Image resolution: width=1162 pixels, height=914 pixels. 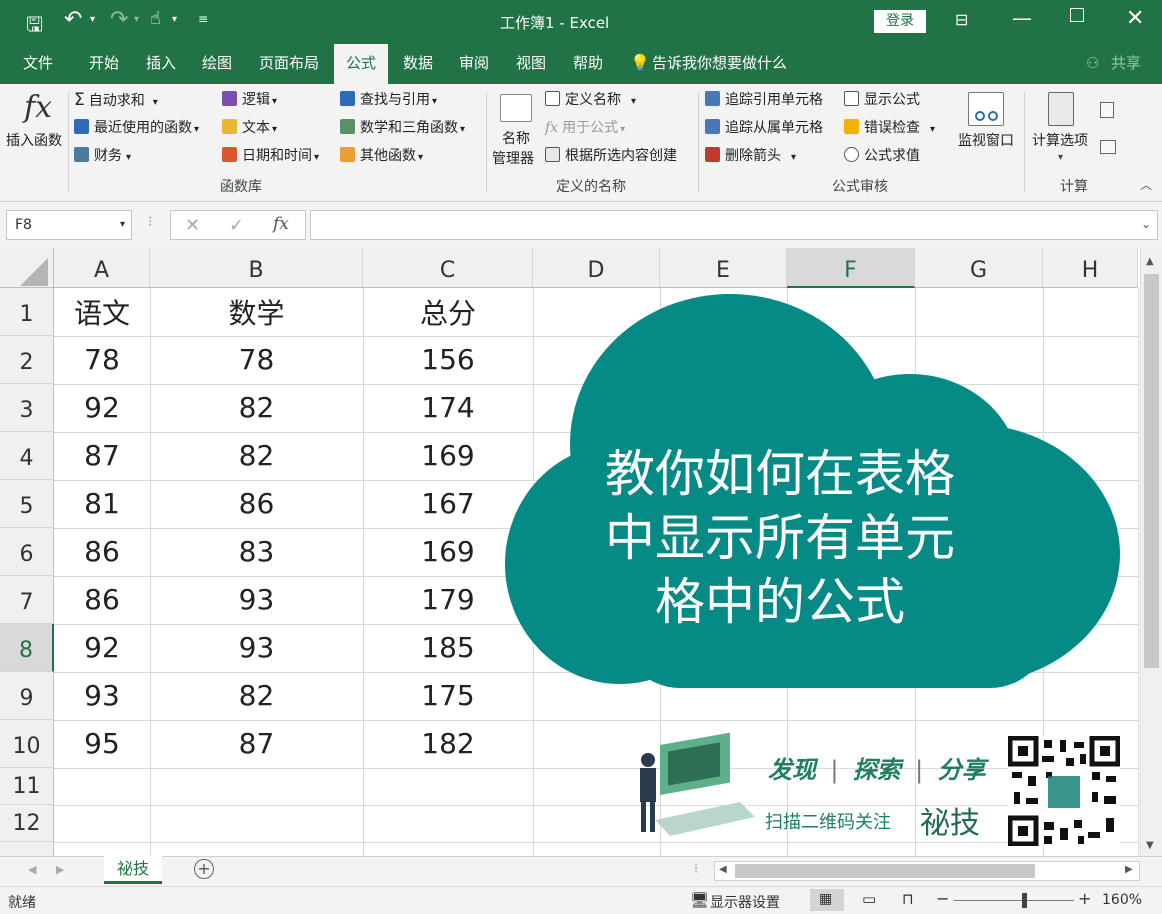 What do you see at coordinates (1151, 471) in the screenshot?
I see `vertical-scroll-thumb` at bounding box center [1151, 471].